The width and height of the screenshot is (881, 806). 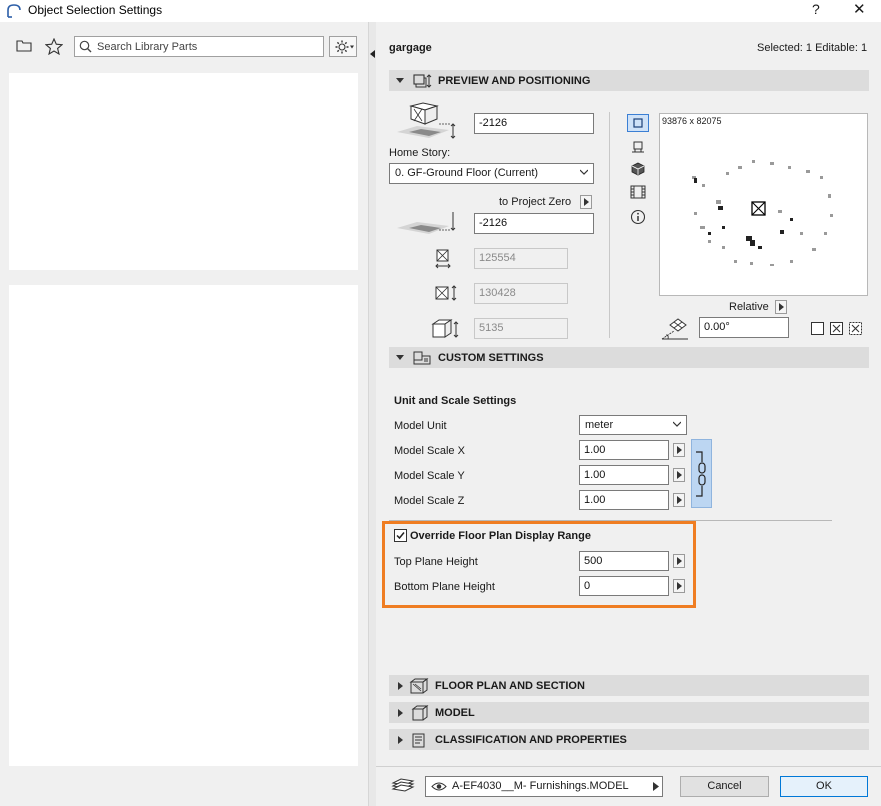 I want to click on plan-preview-graphic, so click(x=762, y=213).